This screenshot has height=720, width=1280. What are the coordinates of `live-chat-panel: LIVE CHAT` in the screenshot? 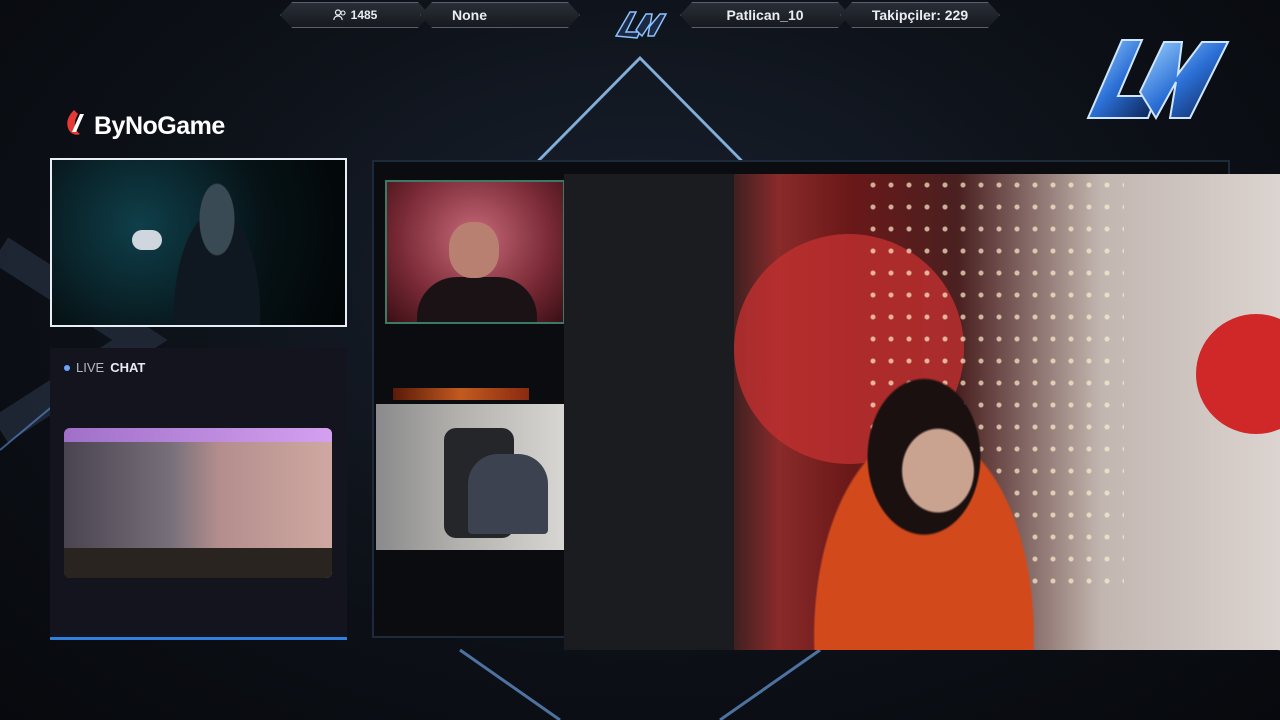 It's located at (198, 494).